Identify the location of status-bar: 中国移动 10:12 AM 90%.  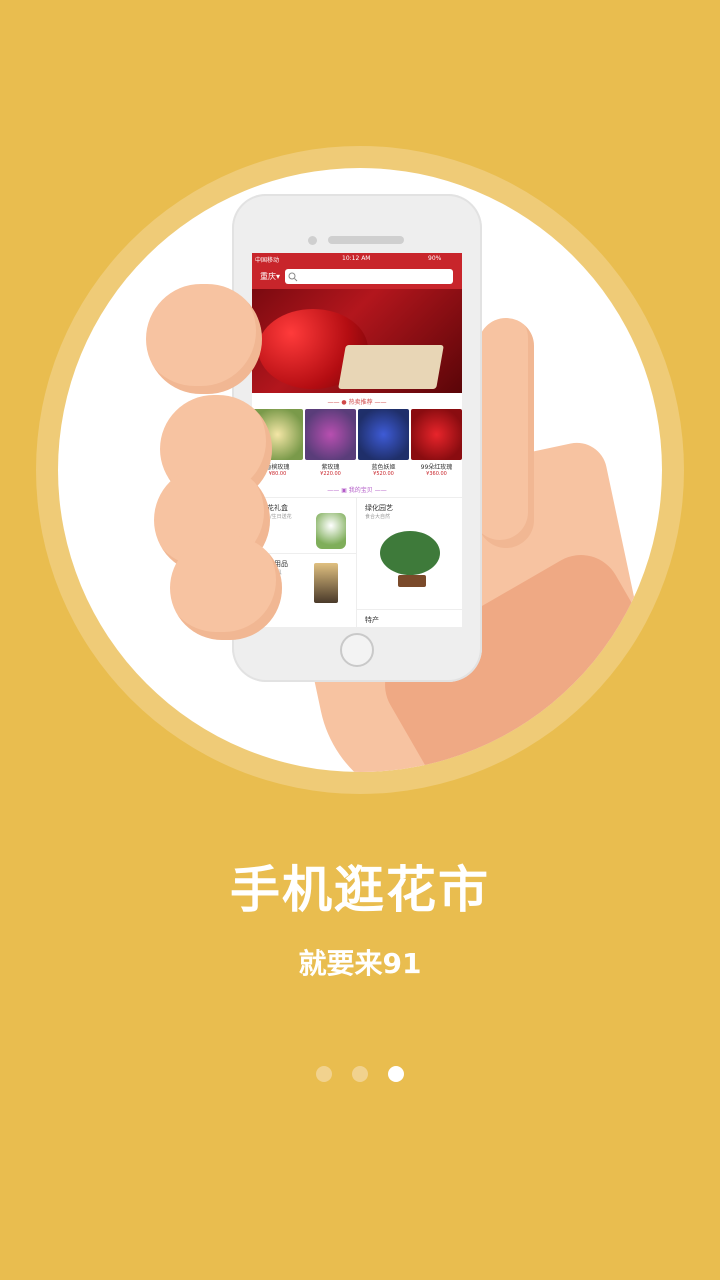
(357, 259).